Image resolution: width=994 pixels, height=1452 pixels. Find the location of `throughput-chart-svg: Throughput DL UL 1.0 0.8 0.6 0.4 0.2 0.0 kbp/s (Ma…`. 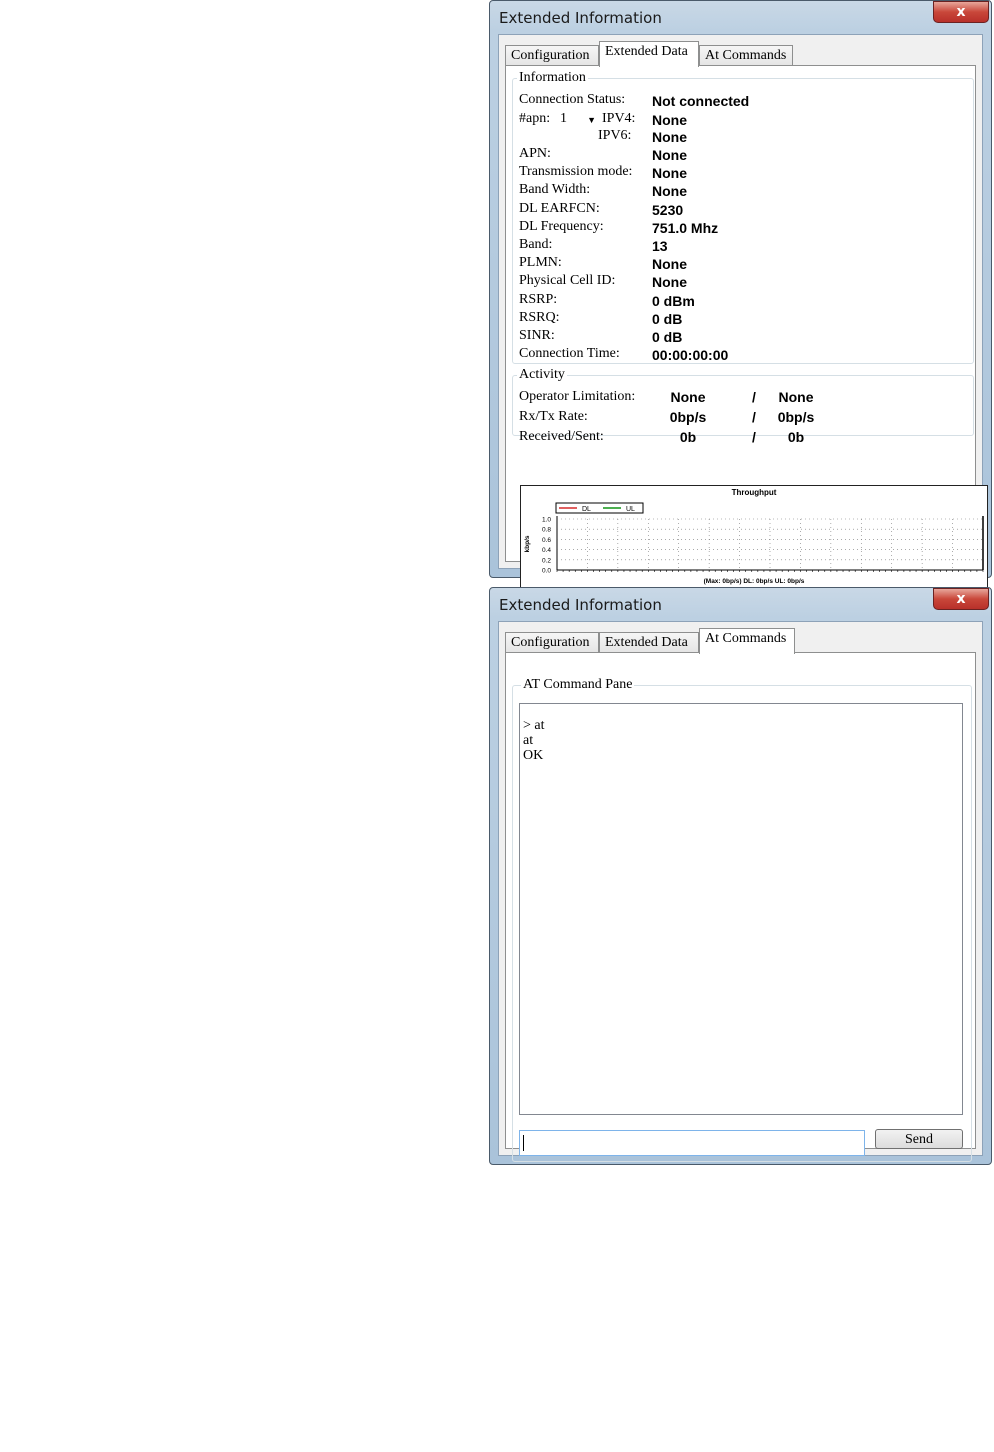

throughput-chart-svg: Throughput DL UL 1.0 0.8 0.6 0.4 0.2 0.0 kbp/s (Ma… is located at coordinates (754, 536).